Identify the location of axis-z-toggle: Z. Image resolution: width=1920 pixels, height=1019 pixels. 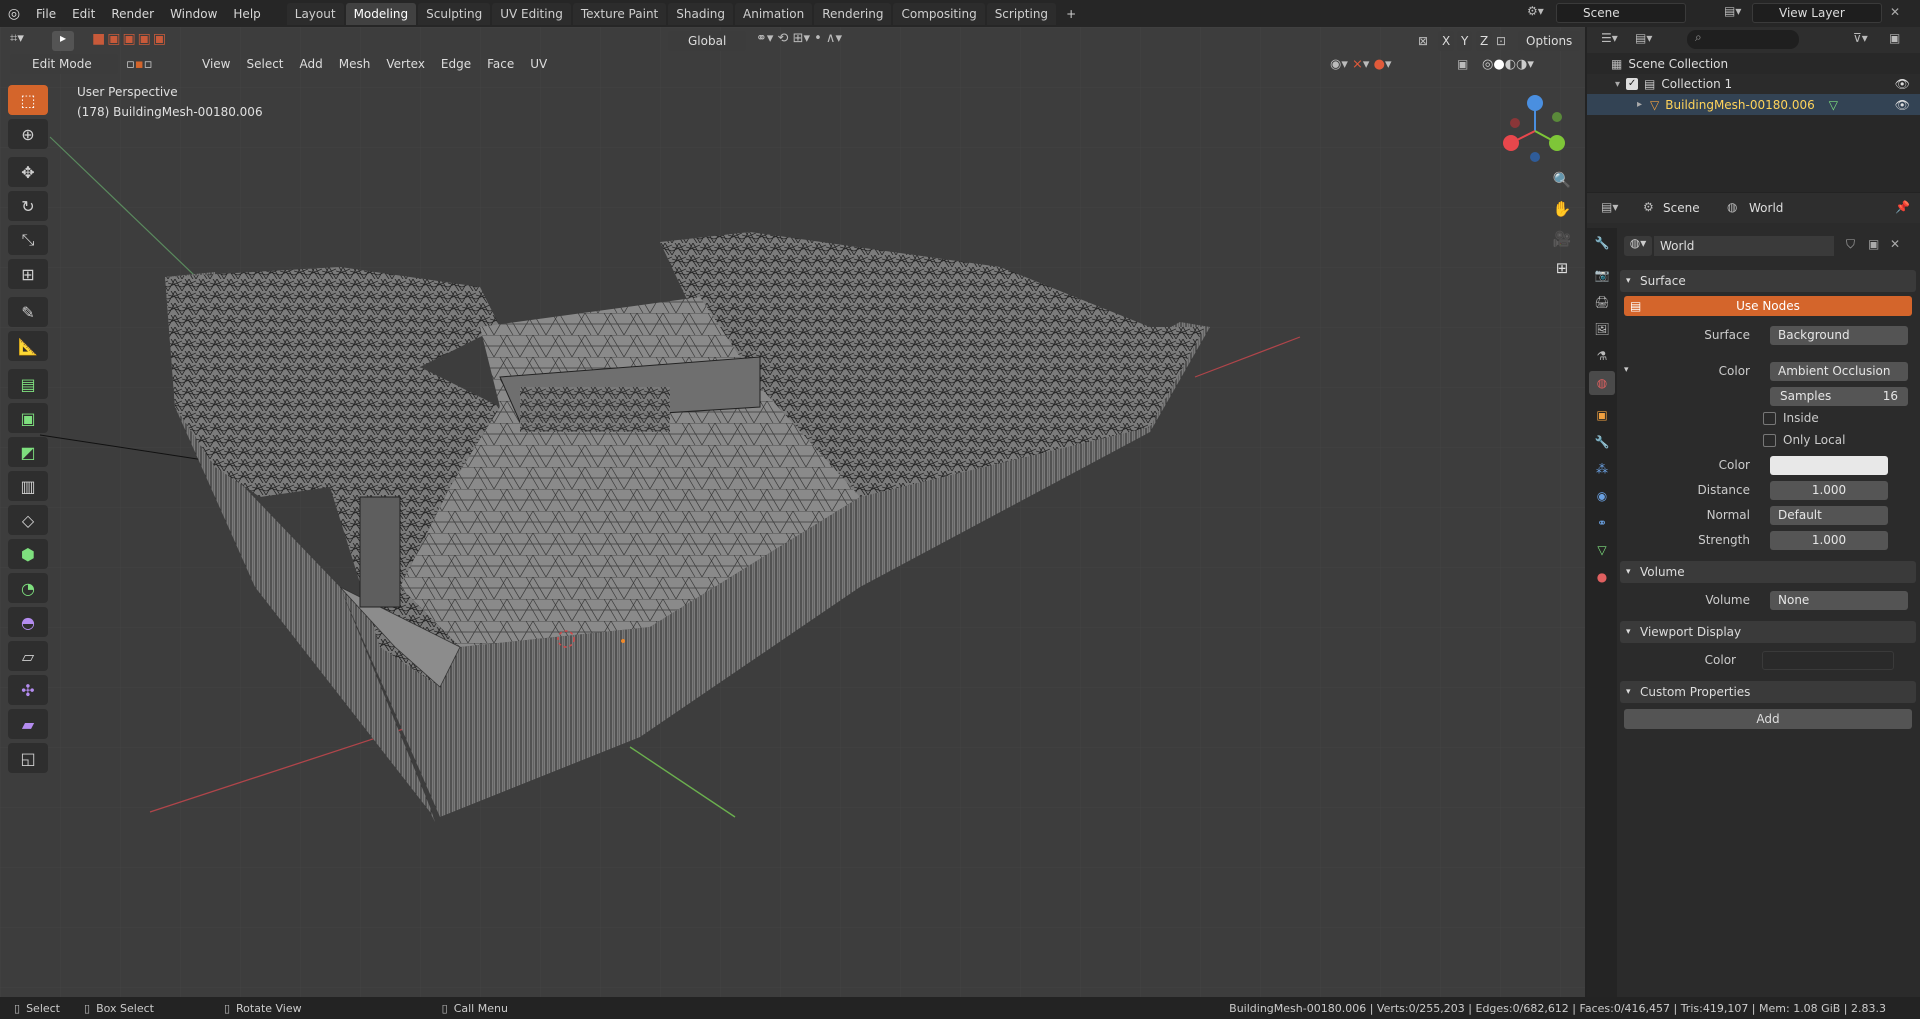
(1484, 41).